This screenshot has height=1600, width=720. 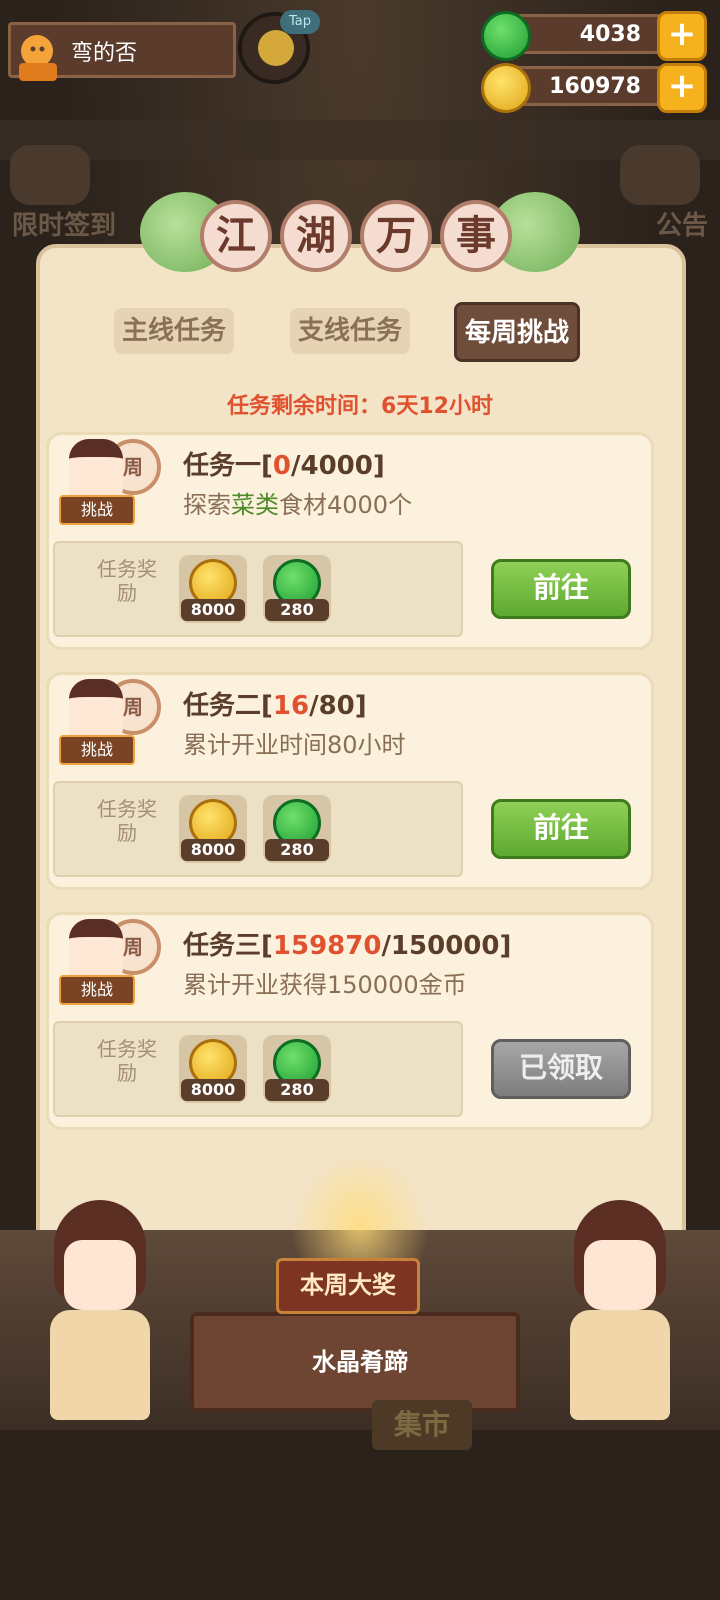 What do you see at coordinates (174, 331) in the screenshot?
I see `tab-main-quest: 主线任务` at bounding box center [174, 331].